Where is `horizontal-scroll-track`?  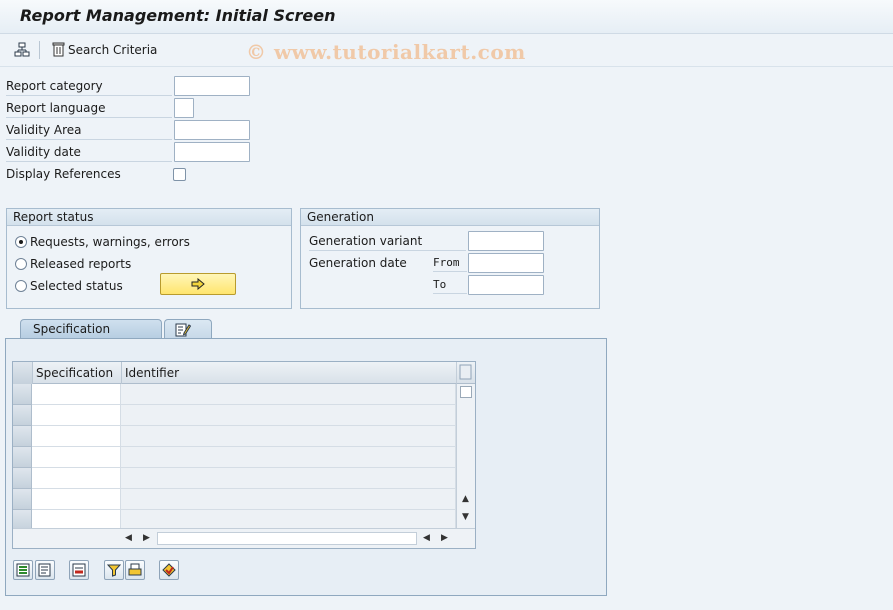 horizontal-scroll-track is located at coordinates (287, 538).